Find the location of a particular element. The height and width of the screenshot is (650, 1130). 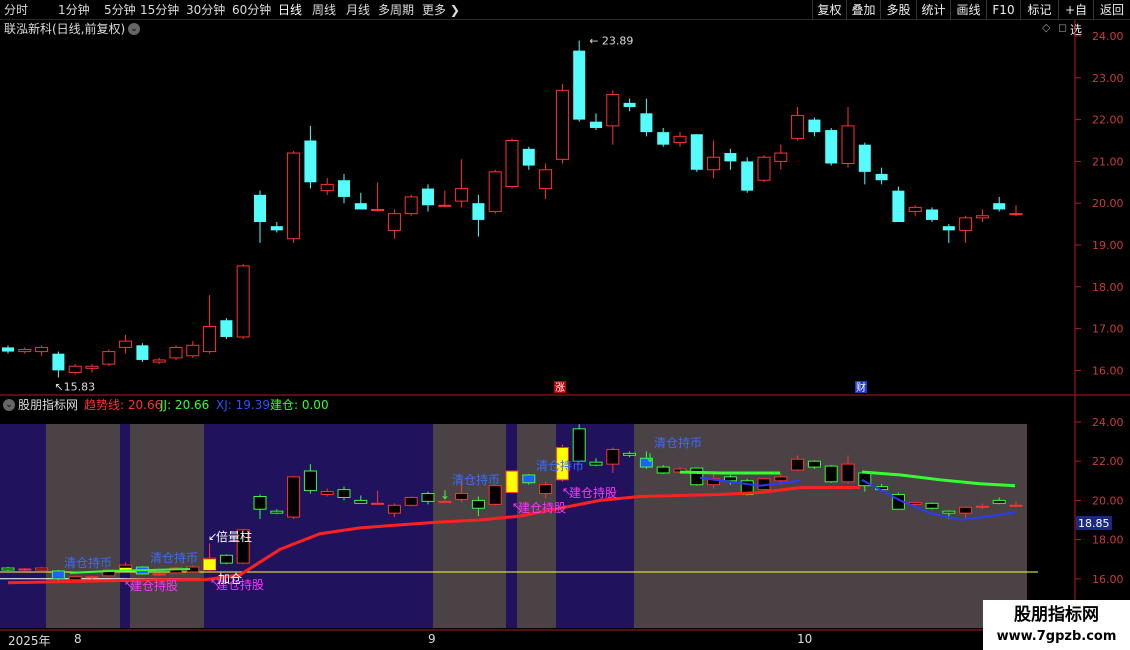

price-axis-label: 24.00 is located at coordinates (1108, 36).